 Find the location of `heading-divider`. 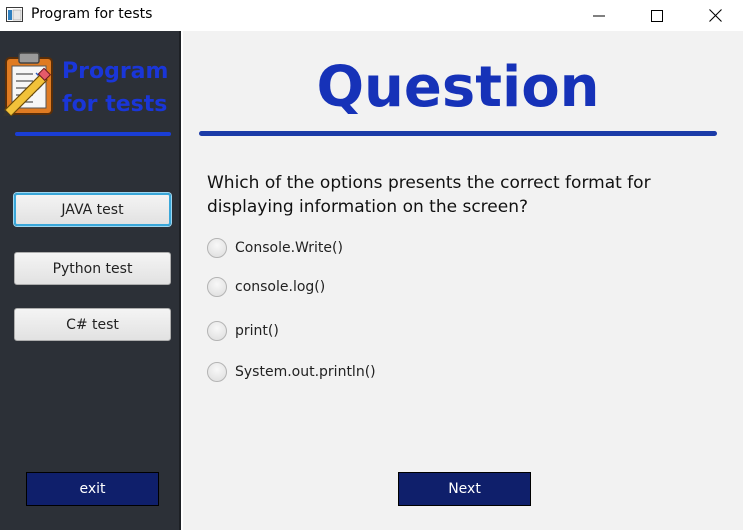

heading-divider is located at coordinates (458, 133).